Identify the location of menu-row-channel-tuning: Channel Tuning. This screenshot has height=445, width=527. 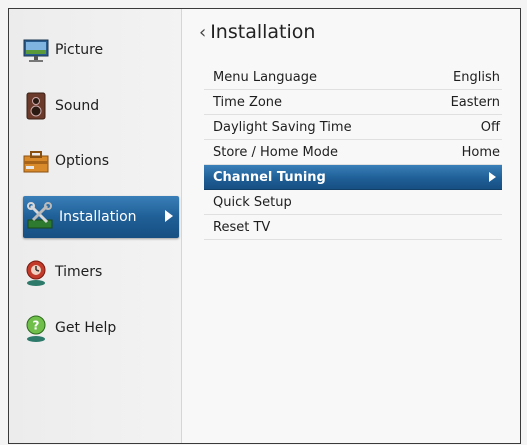
(353, 177).